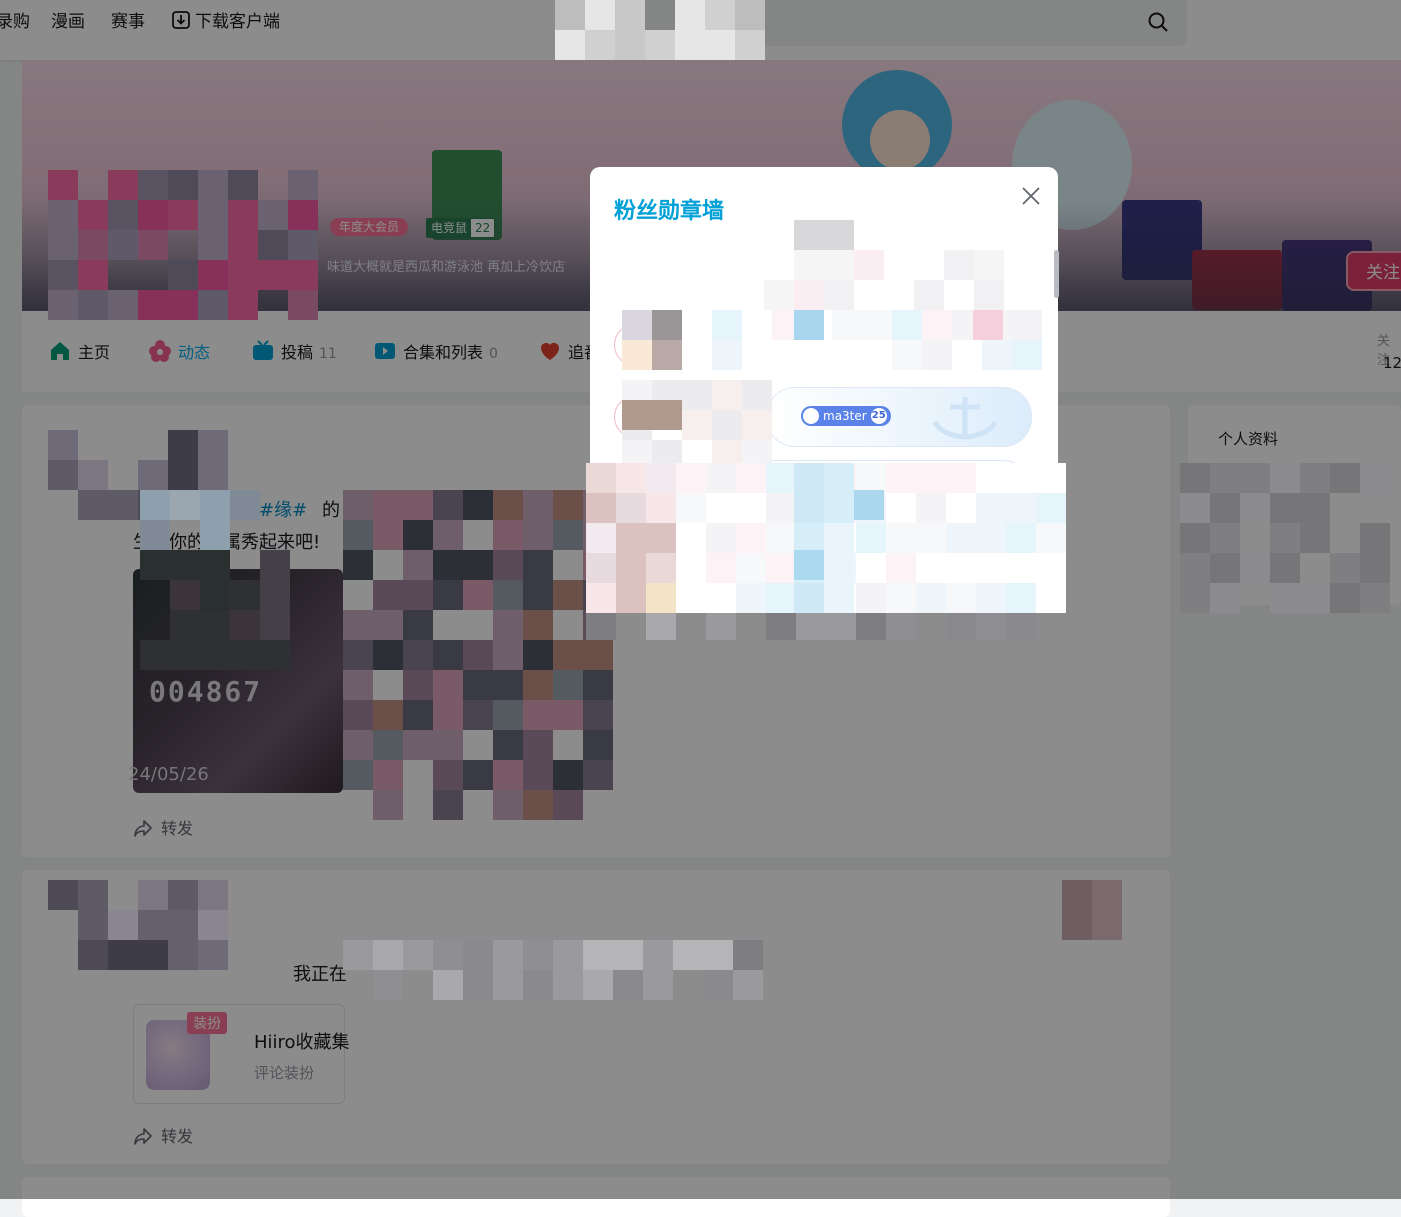  Describe the element at coordinates (811, 416) in the screenshot. I see `anchor-icon` at that location.